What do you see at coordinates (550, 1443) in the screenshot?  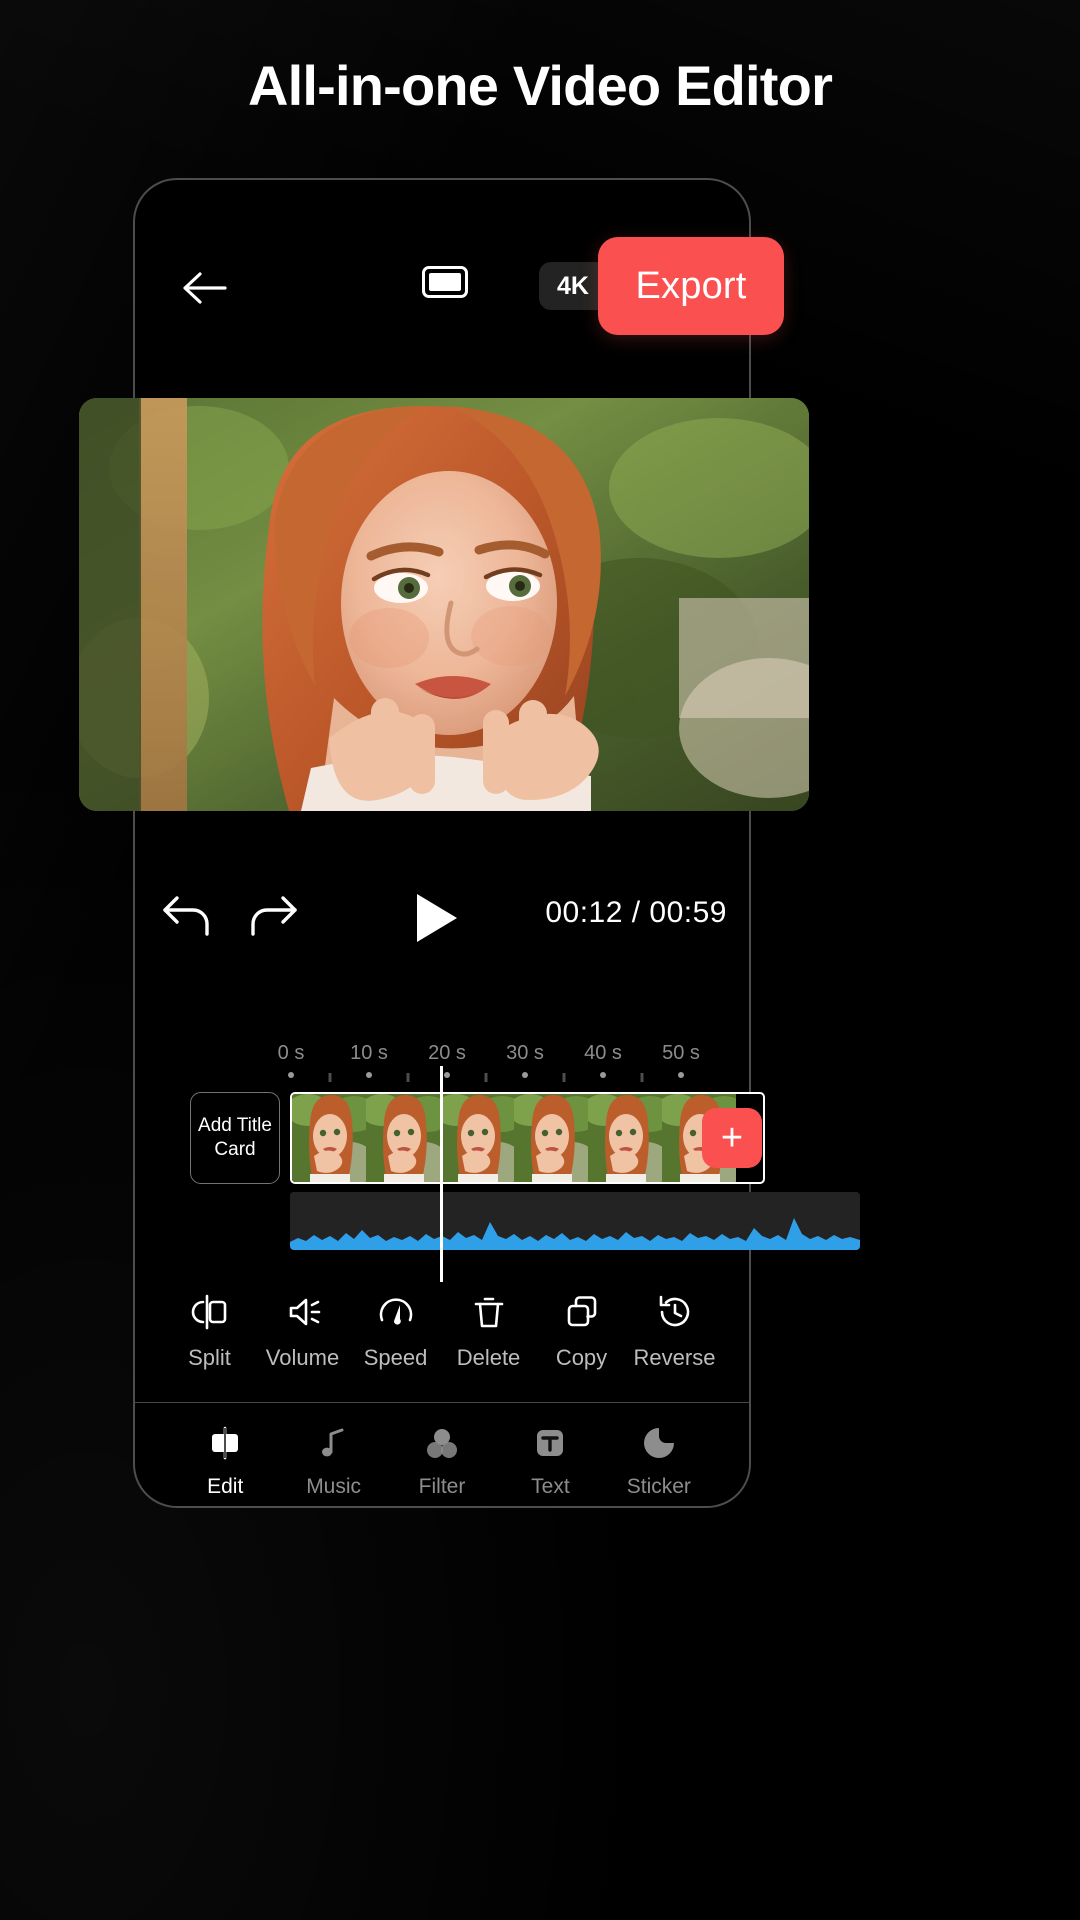 I see `text-t-icon` at bounding box center [550, 1443].